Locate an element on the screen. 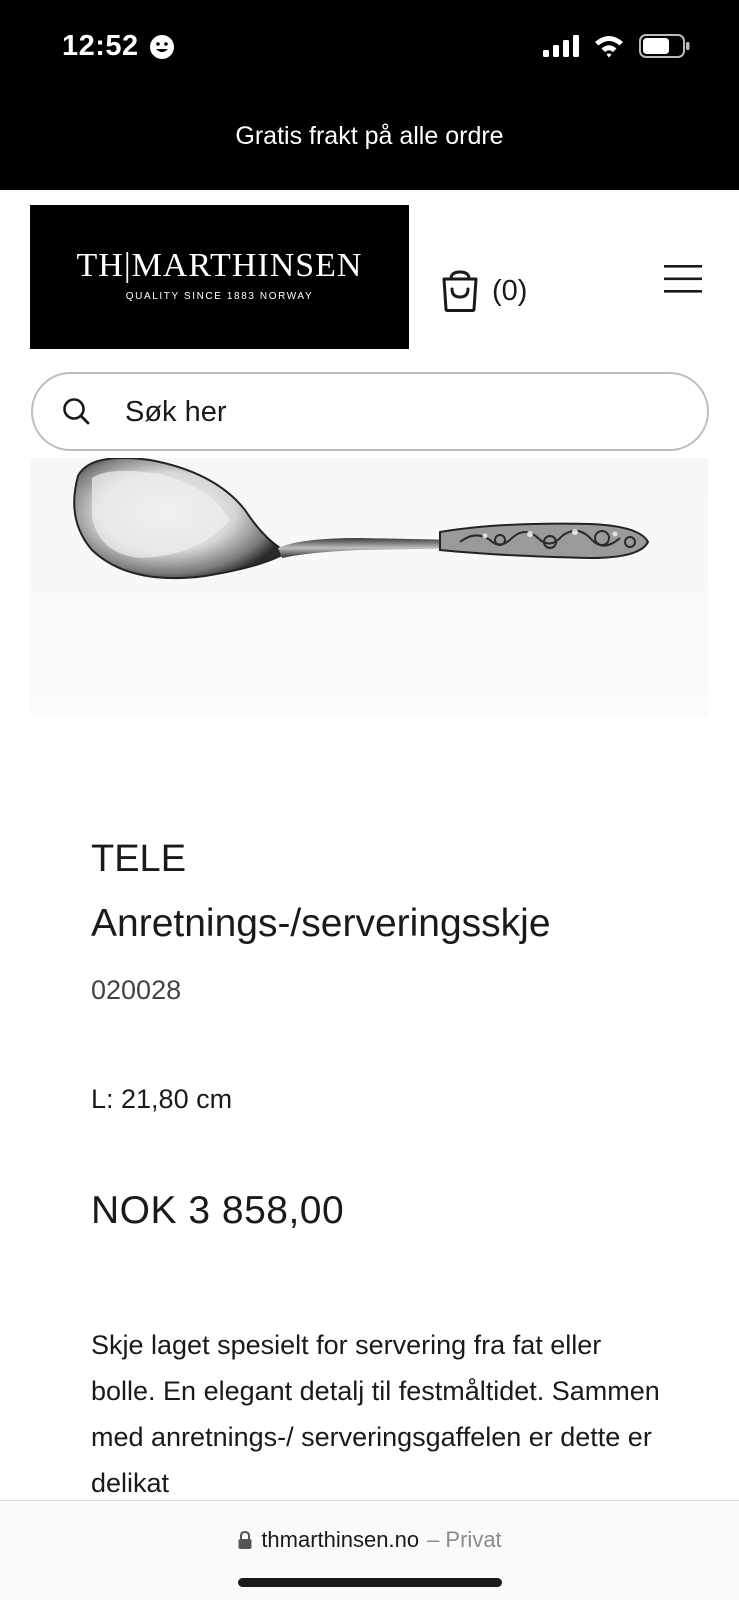  lock-icon is located at coordinates (245, 1539).